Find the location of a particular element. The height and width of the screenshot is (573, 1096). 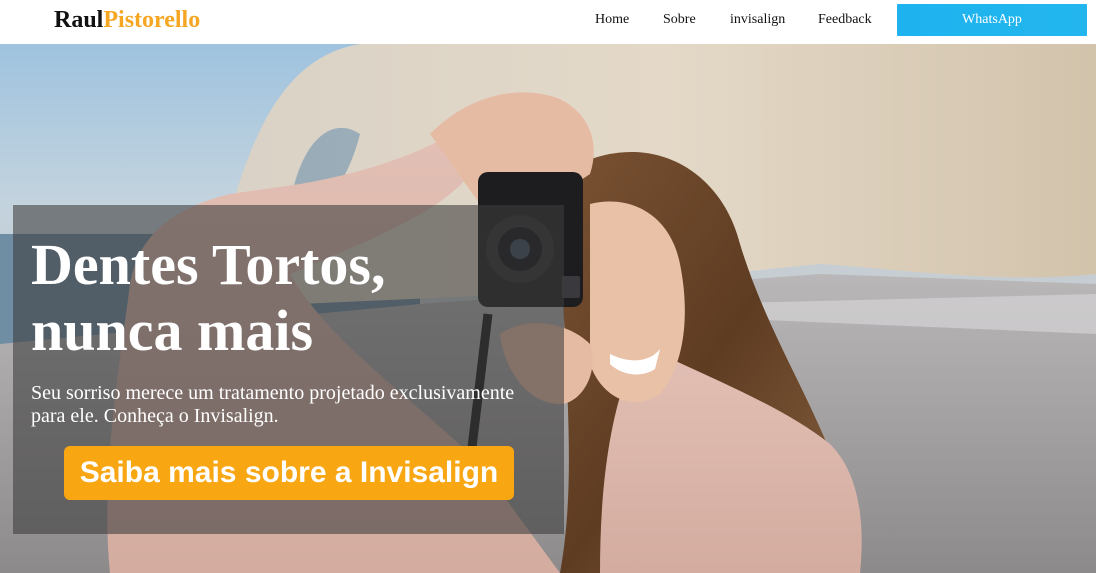

site-logo: RaulPistorello is located at coordinates (127, 20).